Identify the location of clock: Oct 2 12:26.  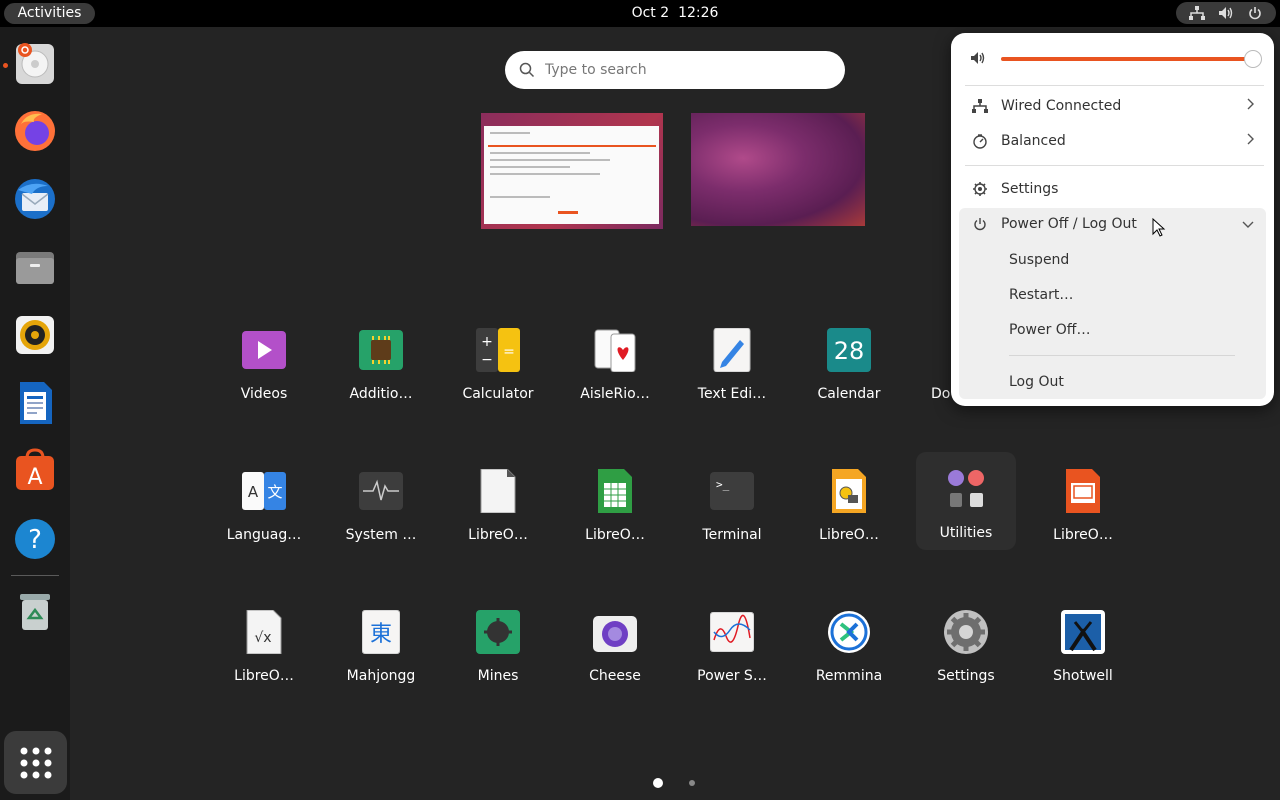
(640, 13).